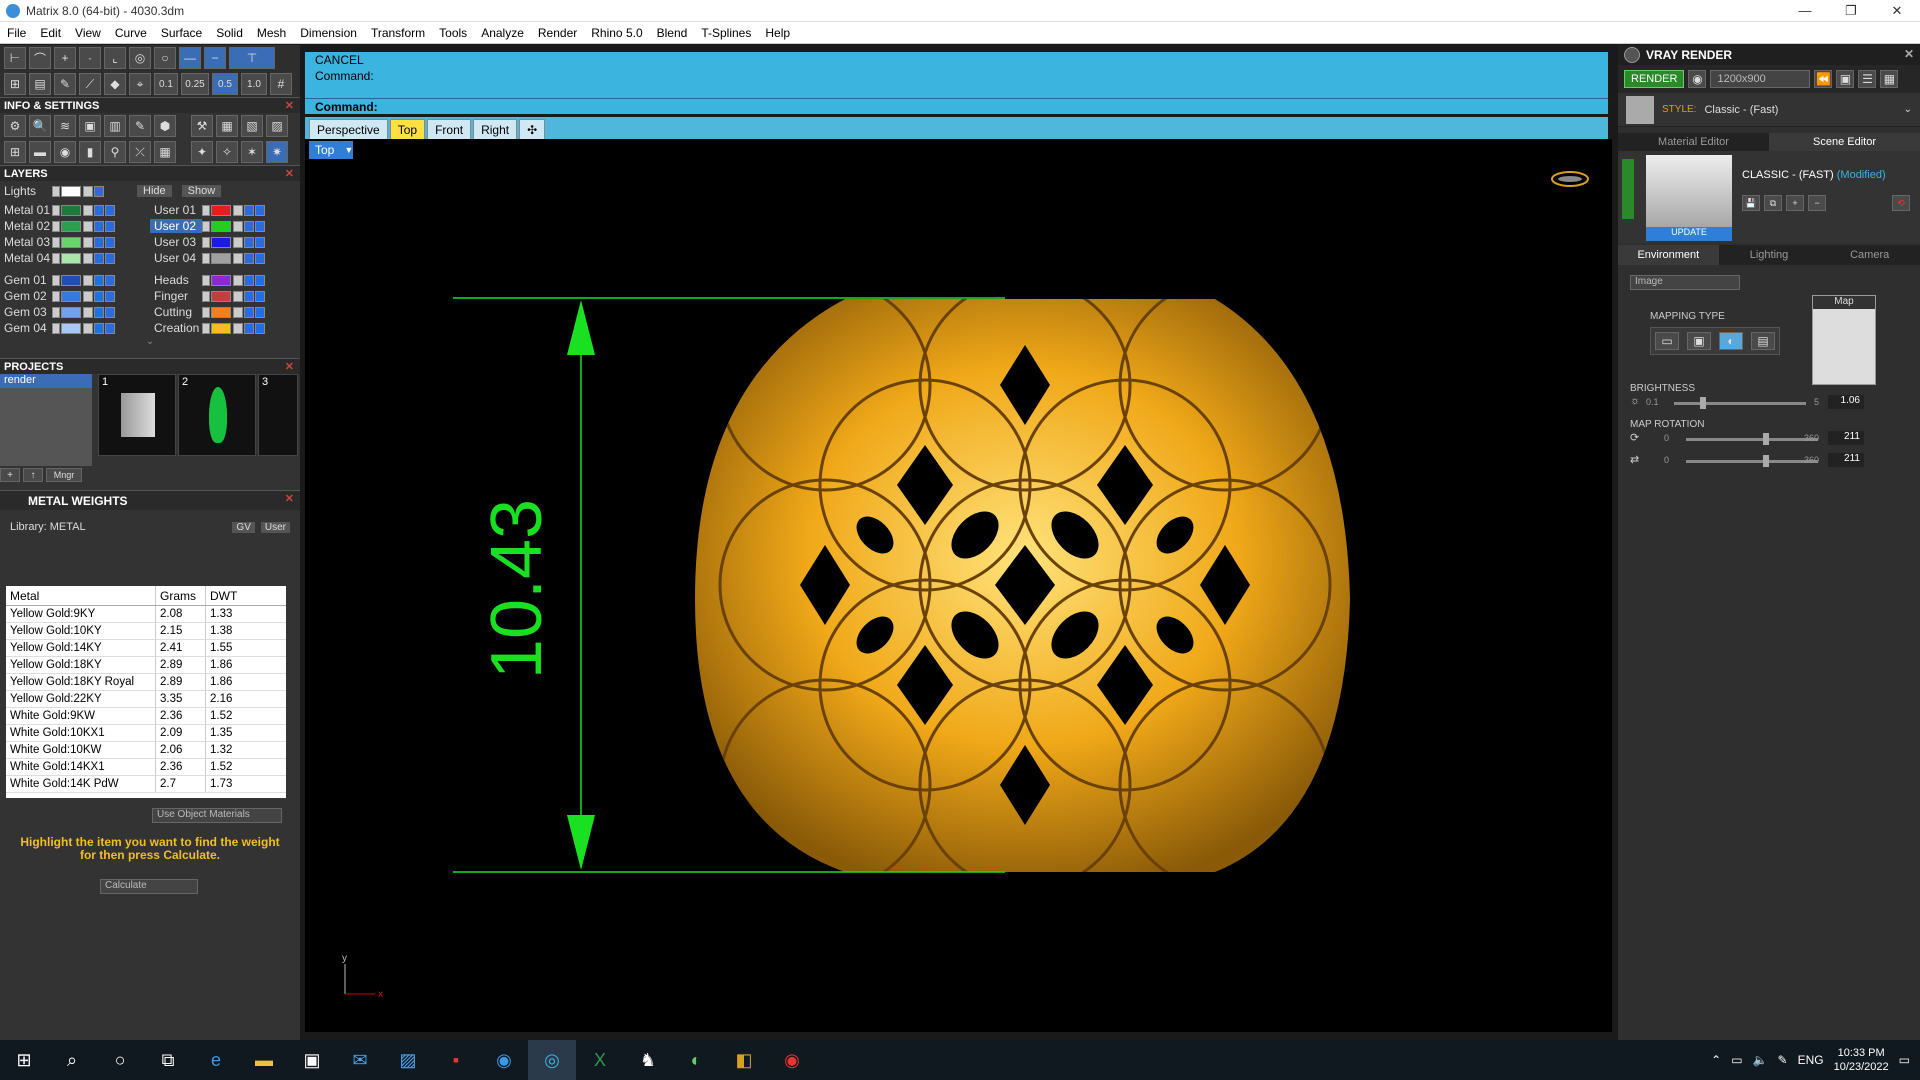 This screenshot has width=1920, height=1080. I want to click on table-row: Yellow Gold:18KY Royal 2.89 1.86, so click(146, 682).